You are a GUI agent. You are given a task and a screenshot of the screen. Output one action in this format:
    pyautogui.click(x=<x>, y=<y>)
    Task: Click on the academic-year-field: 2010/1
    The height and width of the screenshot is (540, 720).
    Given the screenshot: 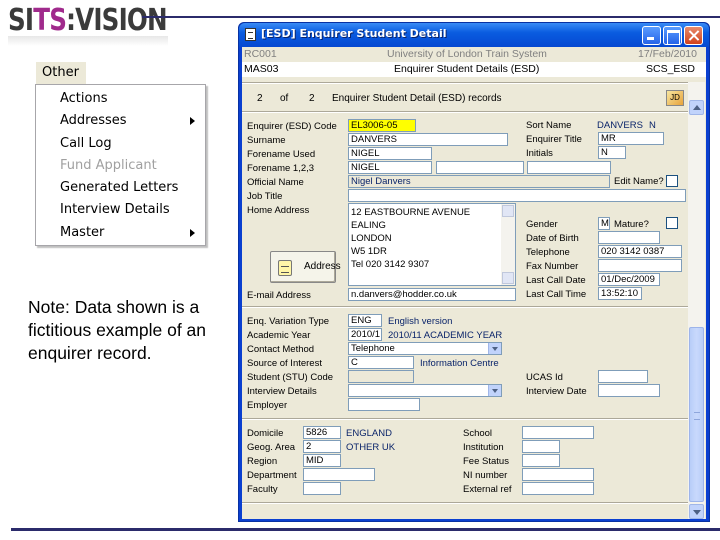 What is the action you would take?
    pyautogui.click(x=365, y=334)
    